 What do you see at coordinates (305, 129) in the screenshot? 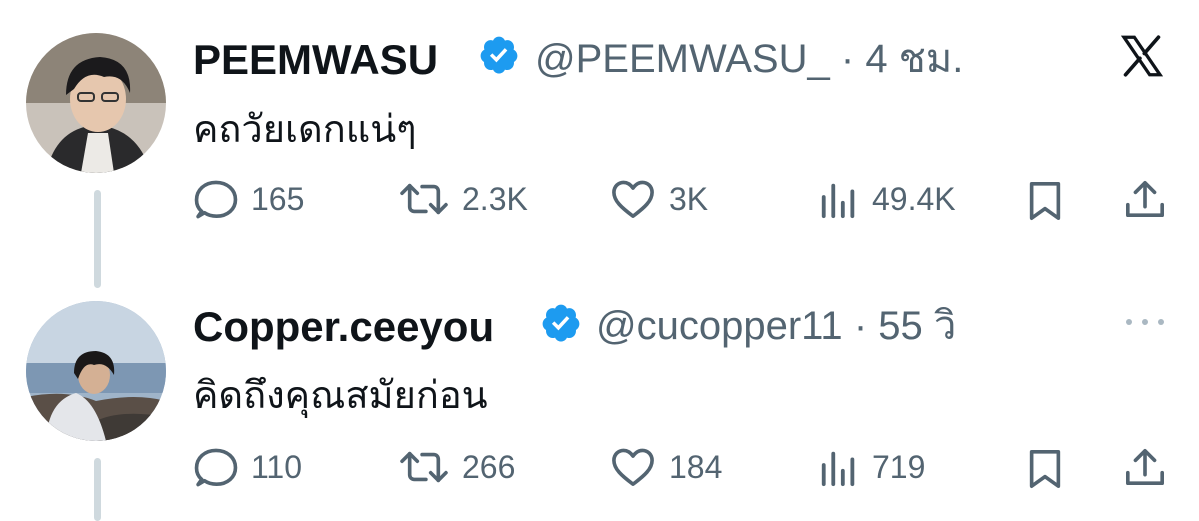
I see `tweet-text: คถวัยเดกแน่ๆ` at bounding box center [305, 129].